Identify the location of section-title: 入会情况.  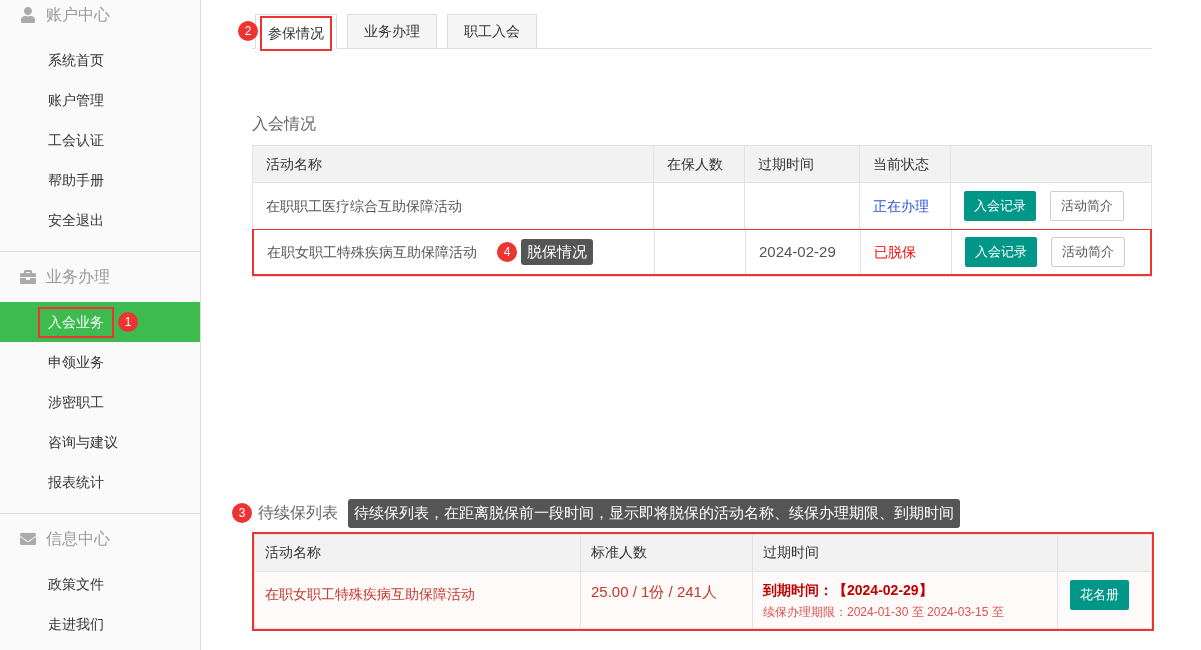
(284, 124).